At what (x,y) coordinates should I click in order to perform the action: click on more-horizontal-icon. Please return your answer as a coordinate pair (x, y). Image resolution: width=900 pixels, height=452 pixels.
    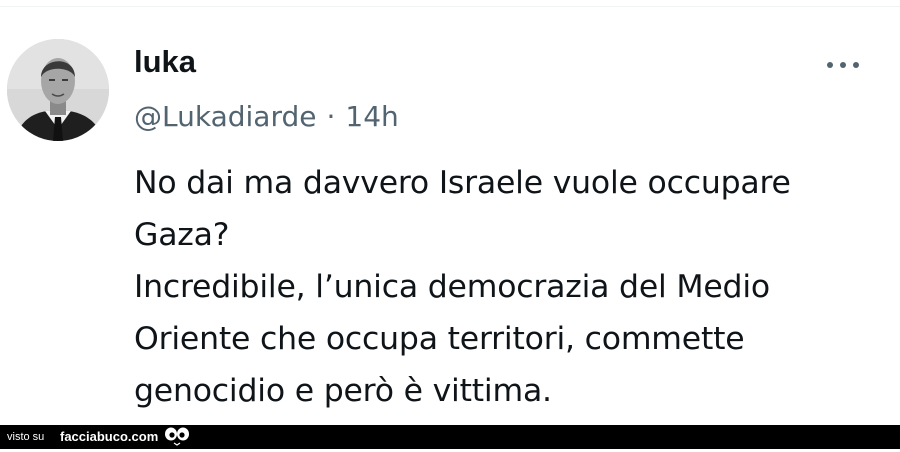
    Looking at the image, I should click on (843, 65).